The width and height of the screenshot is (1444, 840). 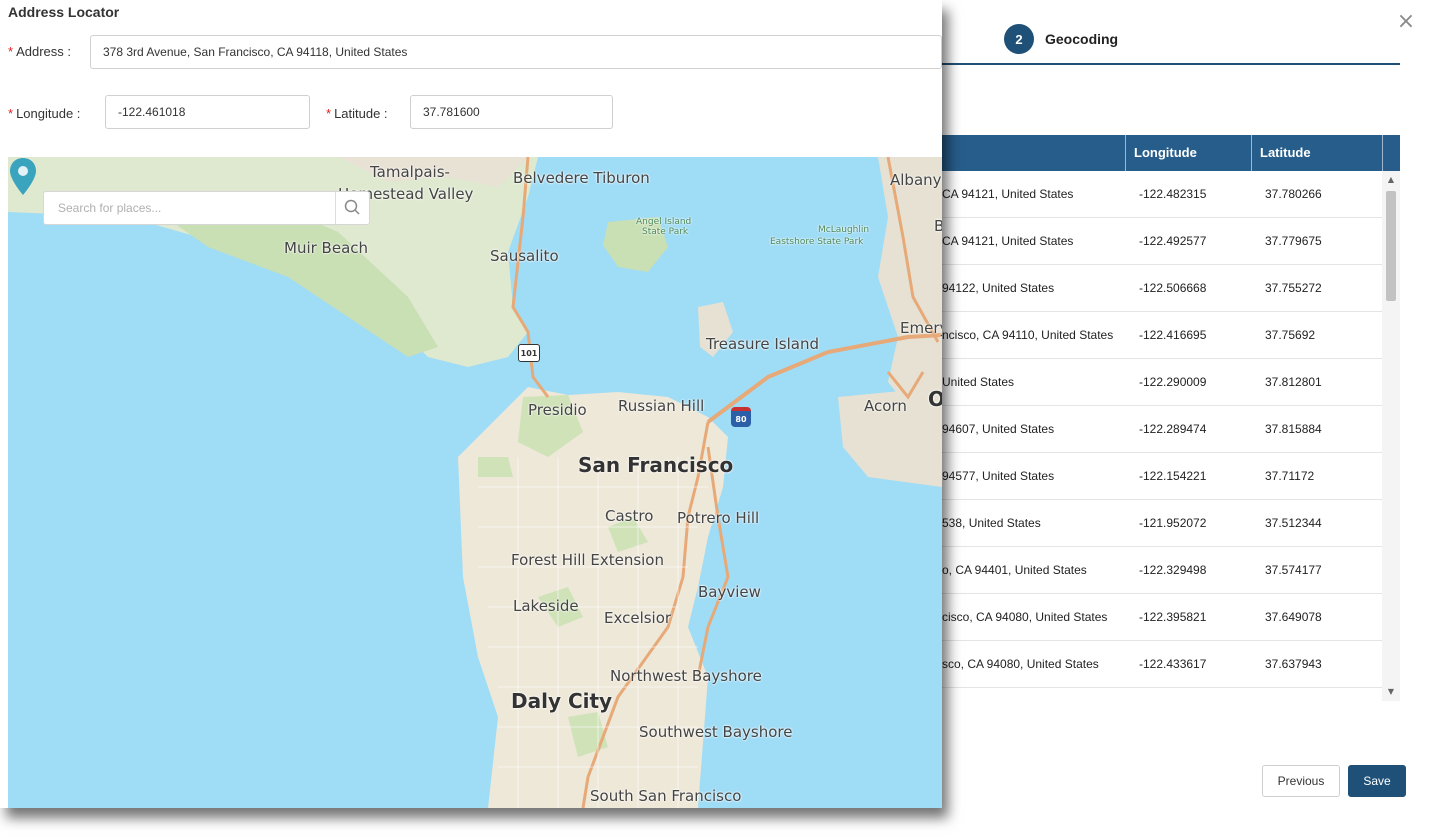 What do you see at coordinates (916, 180) in the screenshot?
I see `map-label-albany: Albany` at bounding box center [916, 180].